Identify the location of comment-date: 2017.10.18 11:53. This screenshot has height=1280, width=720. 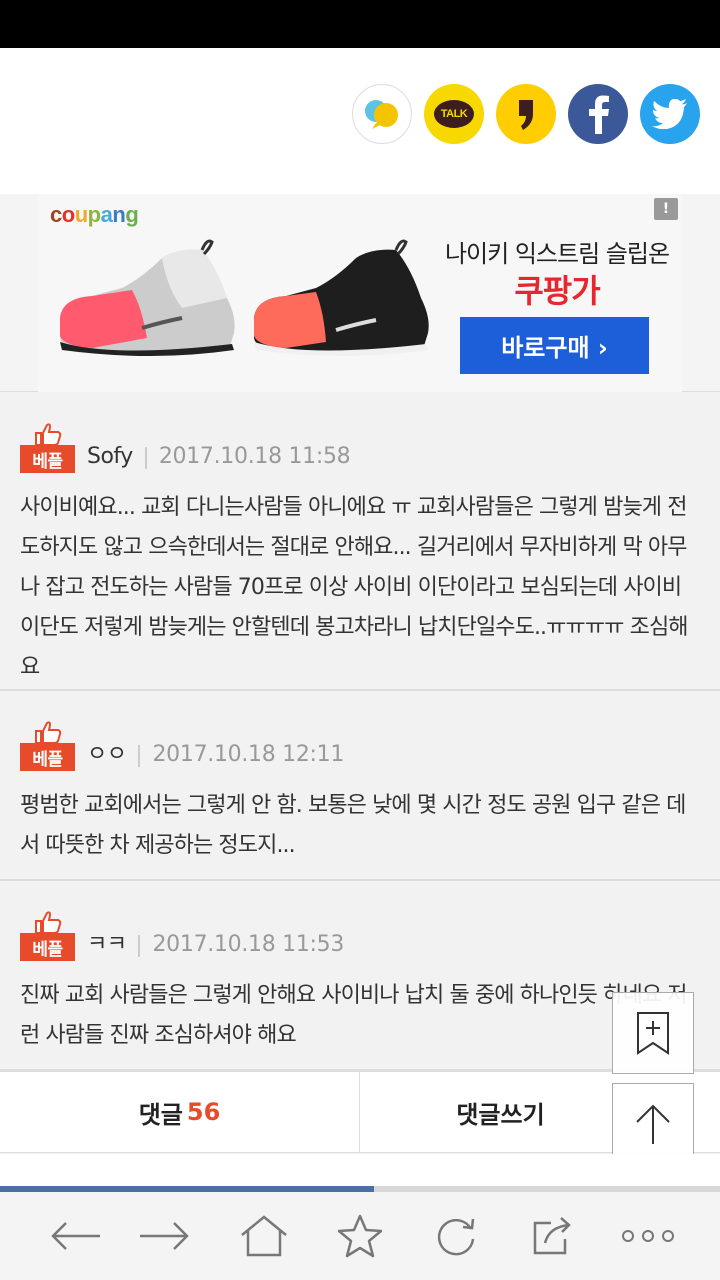
(248, 944).